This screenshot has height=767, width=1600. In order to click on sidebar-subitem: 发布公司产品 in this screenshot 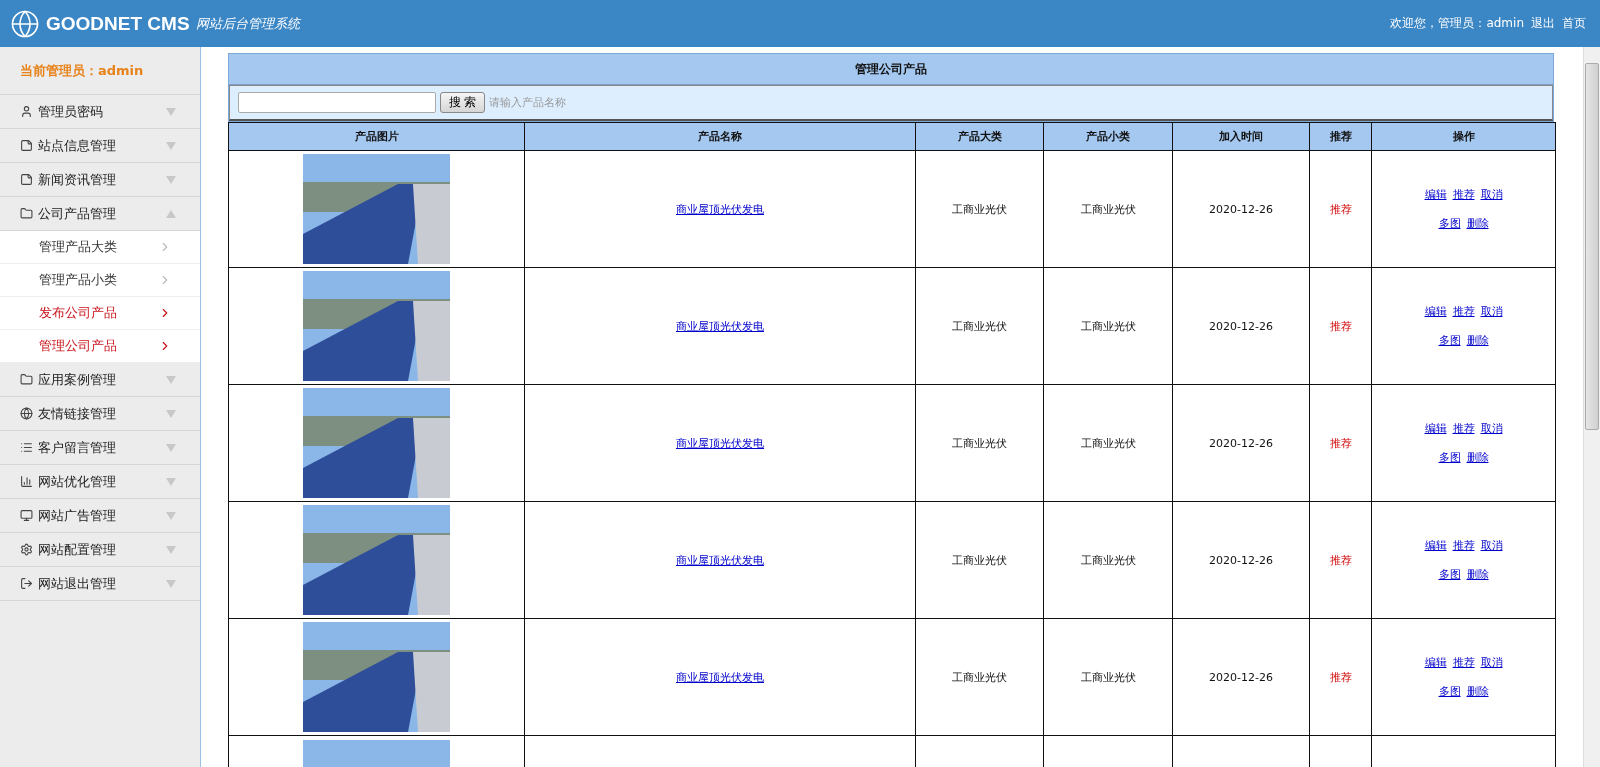, I will do `click(100, 313)`.